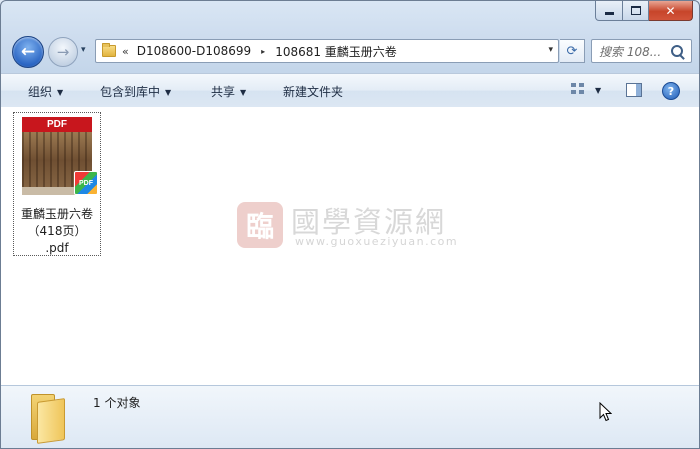  I want to click on forward-arrow-icon: →, so click(63, 52).